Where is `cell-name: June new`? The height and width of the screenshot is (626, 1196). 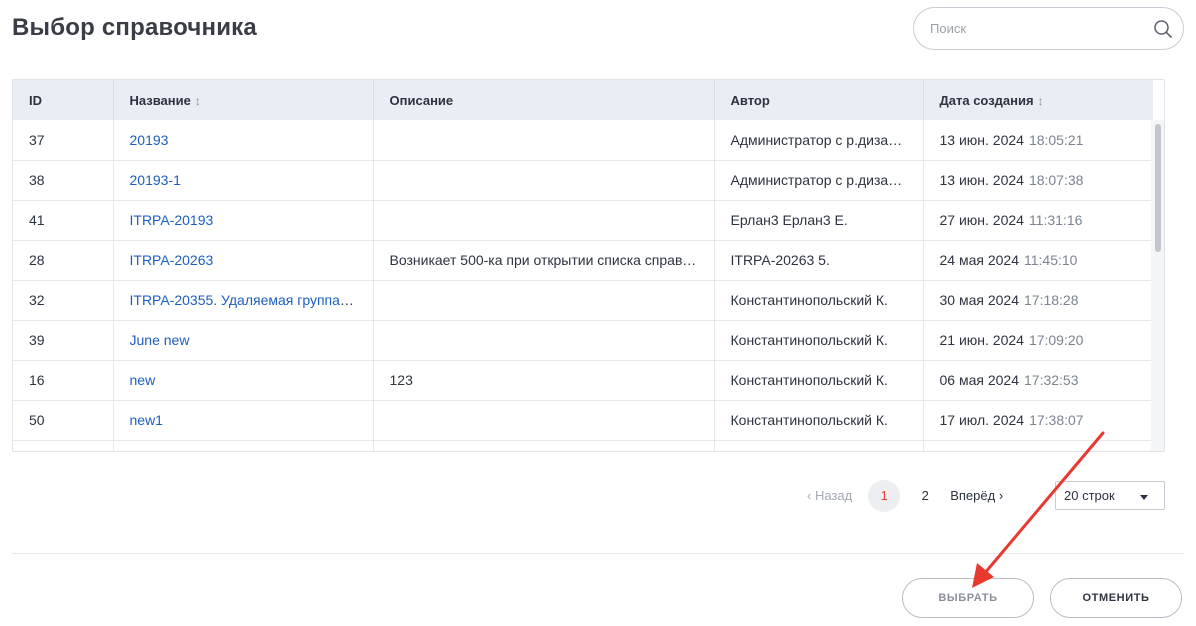 cell-name: June new is located at coordinates (243, 340).